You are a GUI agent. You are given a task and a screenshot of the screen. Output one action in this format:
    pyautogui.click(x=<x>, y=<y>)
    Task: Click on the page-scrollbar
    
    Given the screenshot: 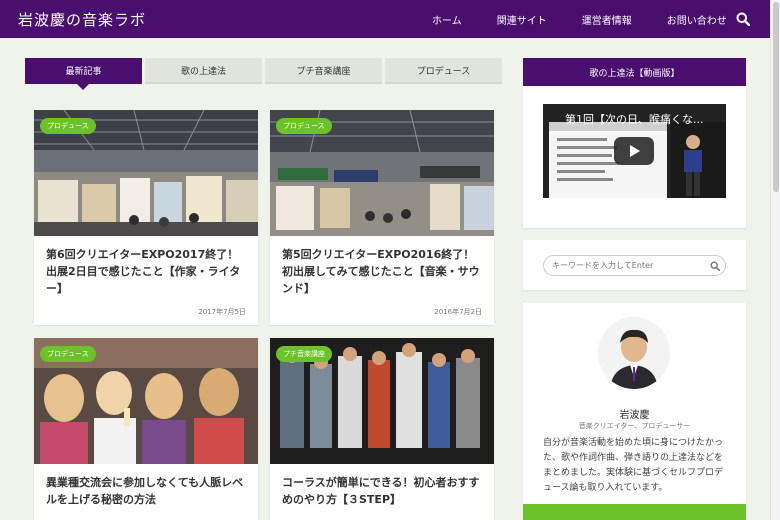 What is the action you would take?
    pyautogui.click(x=775, y=260)
    